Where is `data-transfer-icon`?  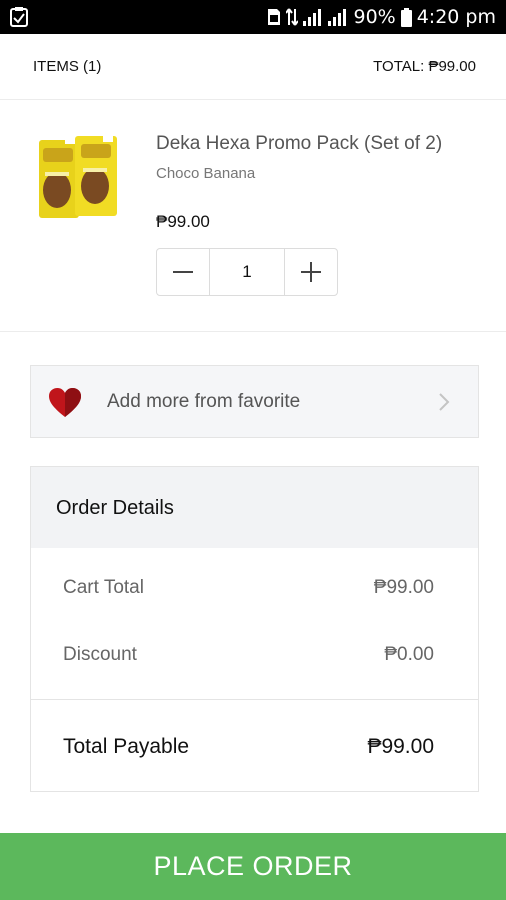
data-transfer-icon is located at coordinates (292, 17).